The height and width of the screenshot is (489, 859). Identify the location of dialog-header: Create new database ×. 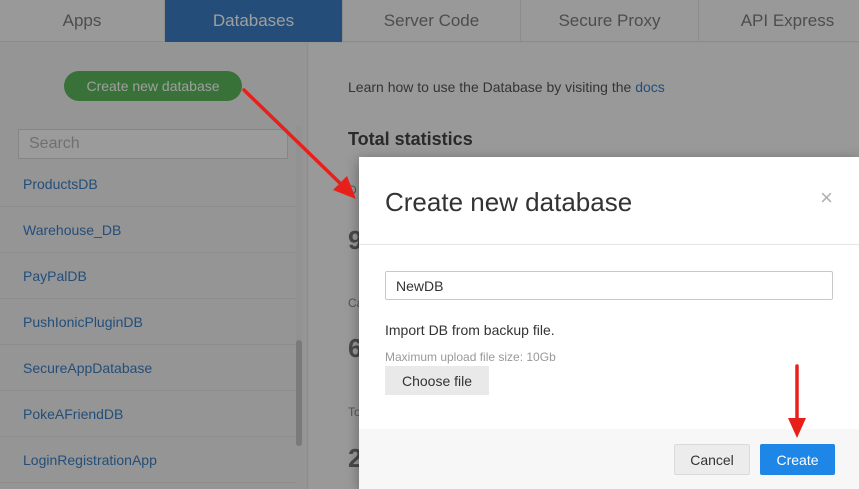
(609, 201).